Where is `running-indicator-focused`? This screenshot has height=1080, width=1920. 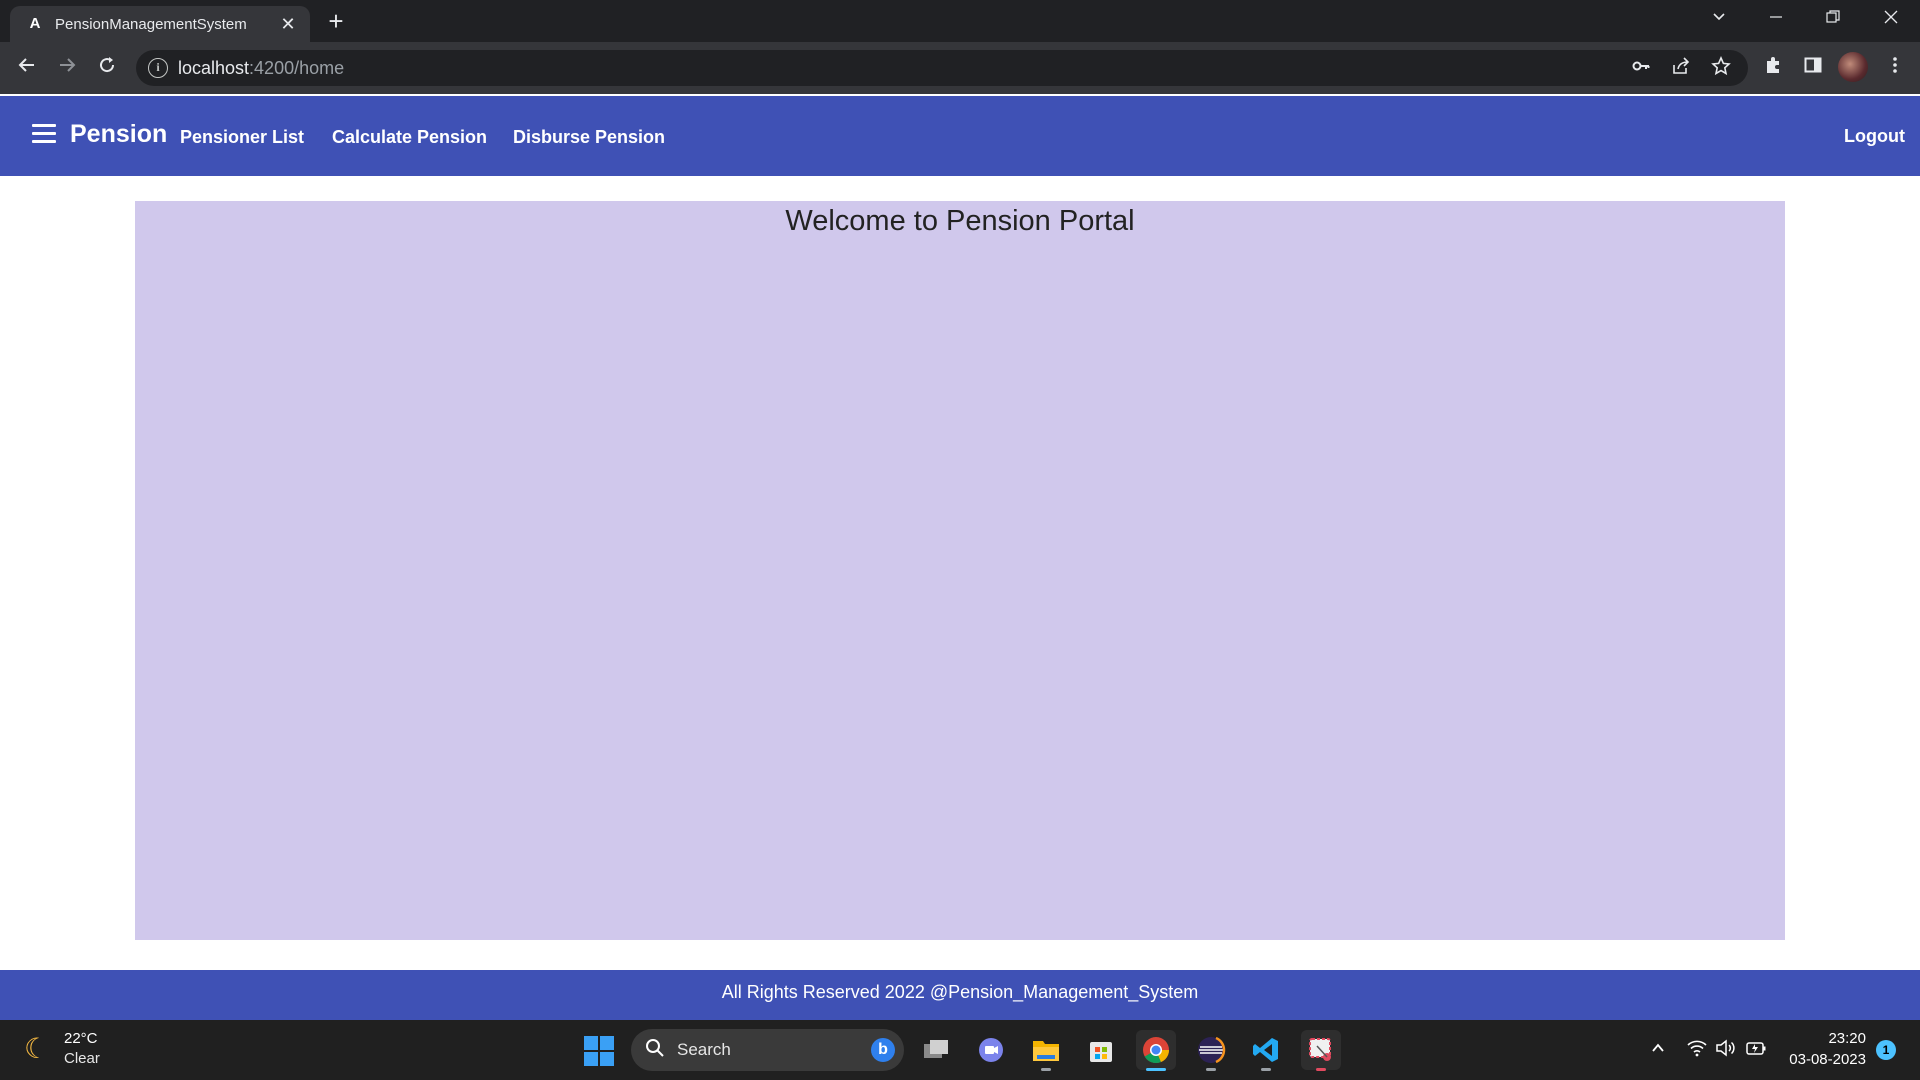 running-indicator-focused is located at coordinates (1156, 1069).